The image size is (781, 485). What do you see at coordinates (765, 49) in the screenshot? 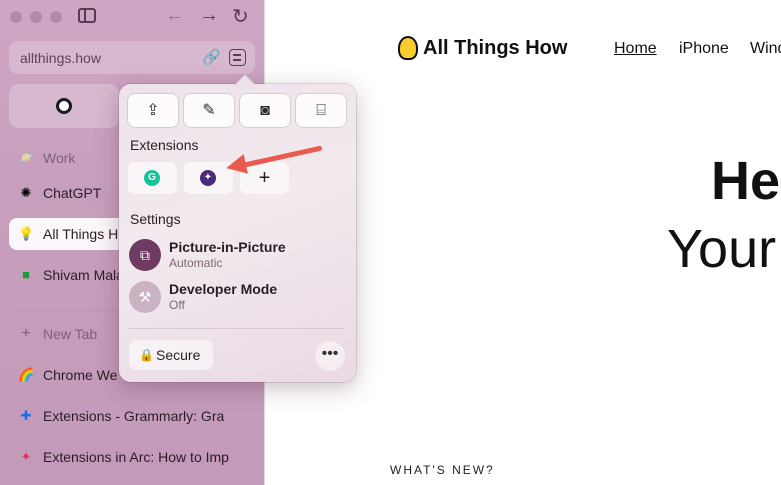
I see `nav-windows: Wind` at bounding box center [765, 49].